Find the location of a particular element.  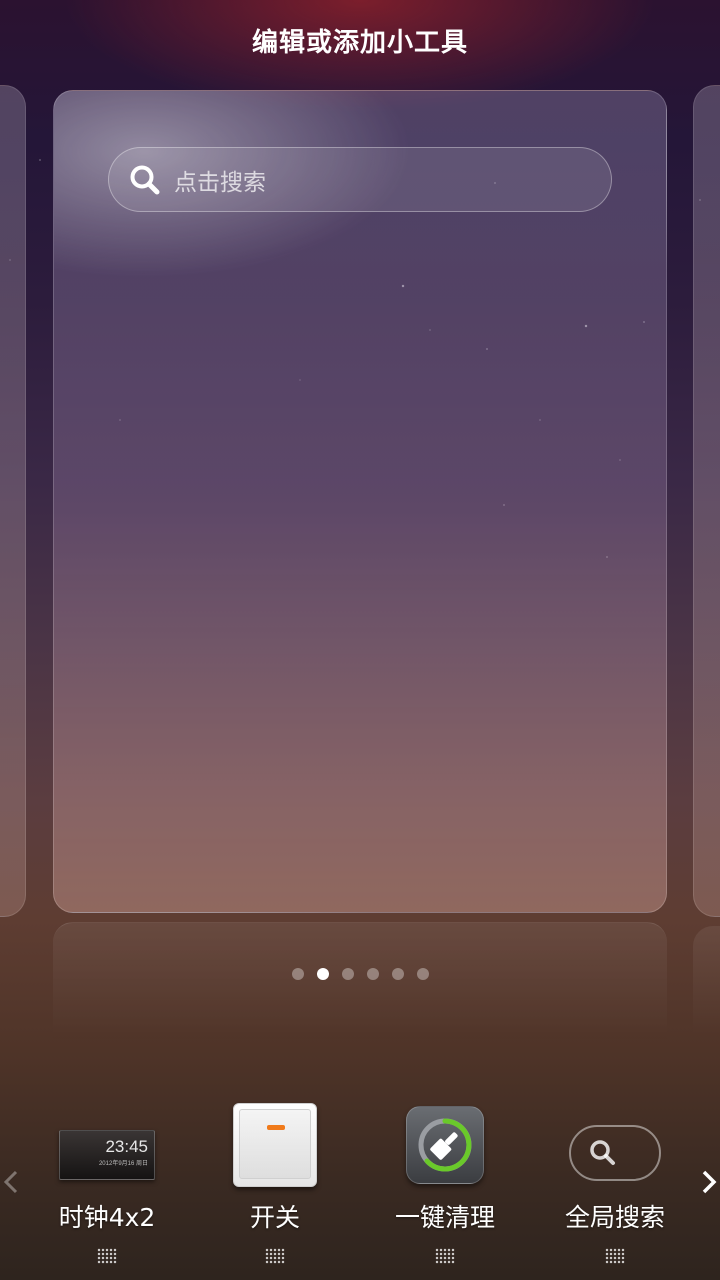

clock-widget-icon: 23:45 2012年9月16 周日 is located at coordinates (107, 1145).